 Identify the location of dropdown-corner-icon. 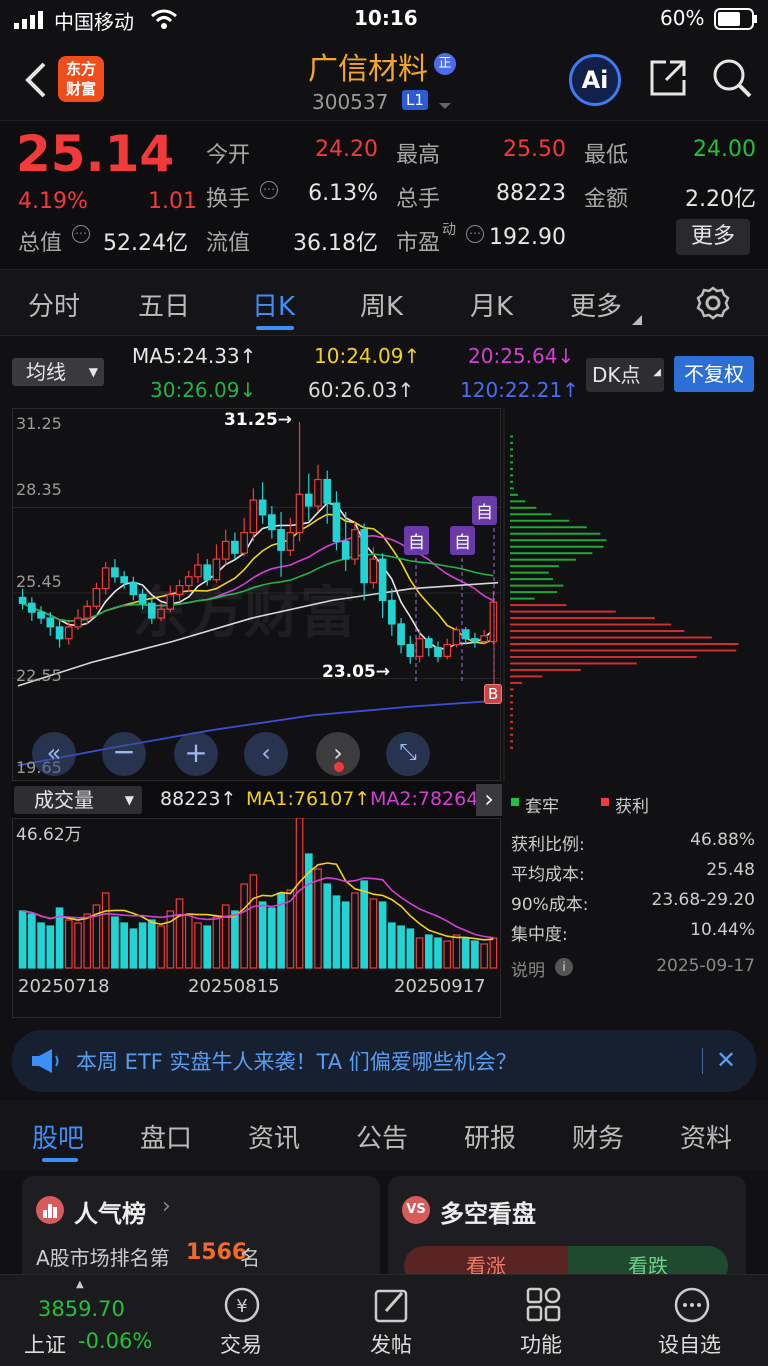
(637, 319).